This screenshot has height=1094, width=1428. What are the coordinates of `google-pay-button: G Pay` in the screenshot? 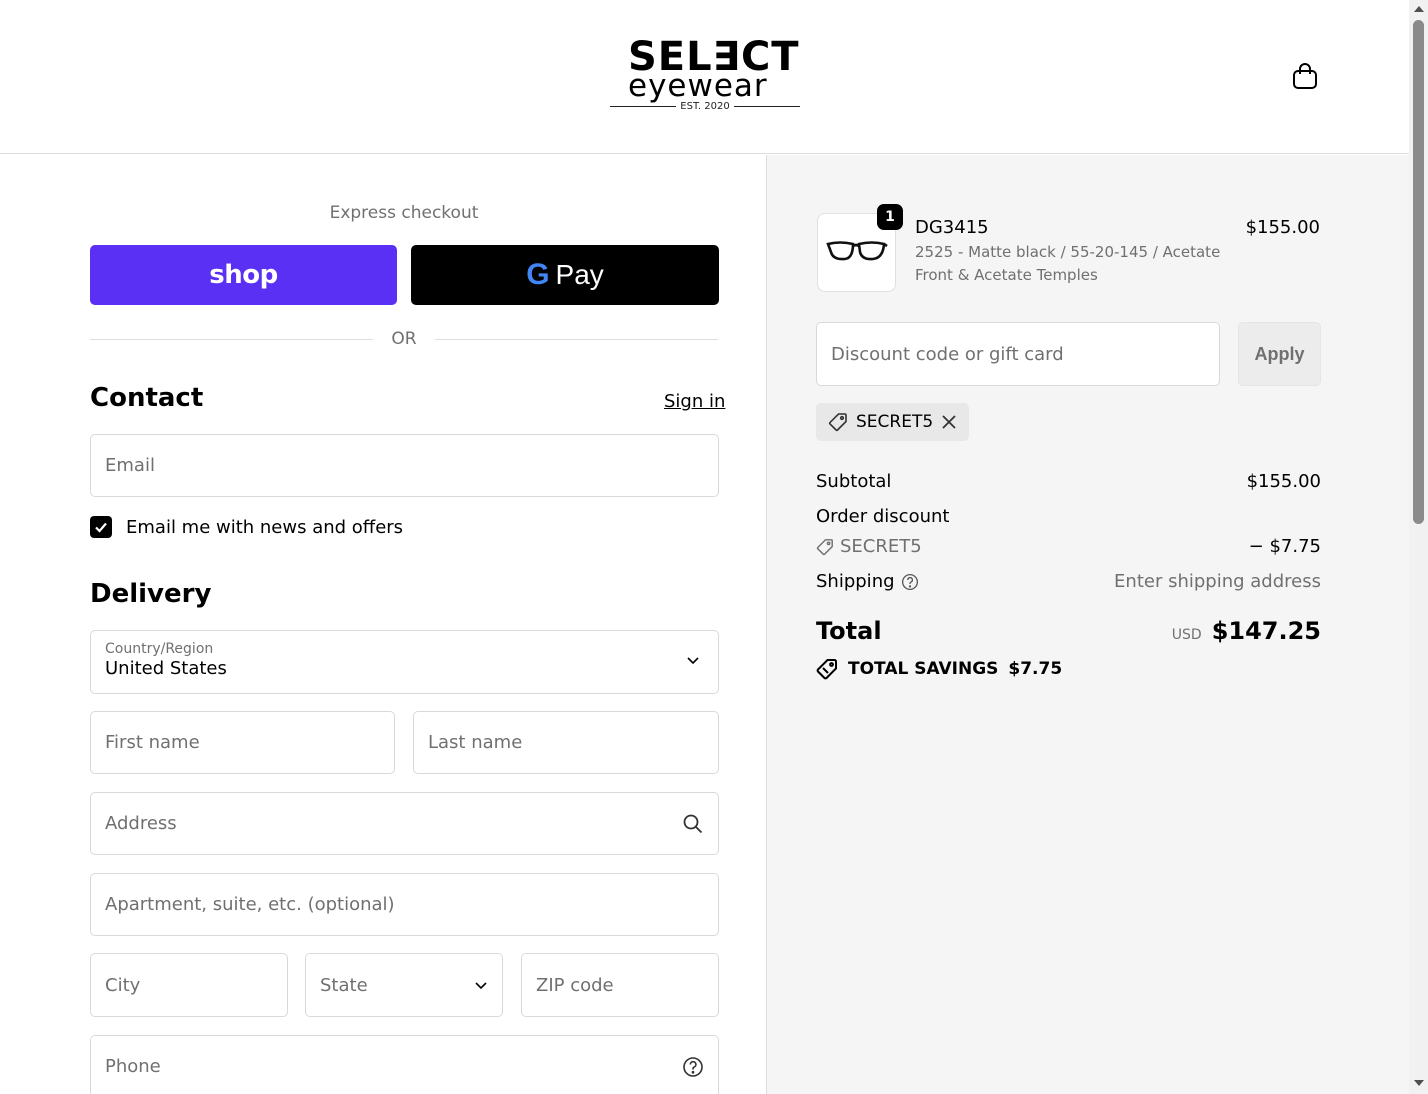 It's located at (565, 275).